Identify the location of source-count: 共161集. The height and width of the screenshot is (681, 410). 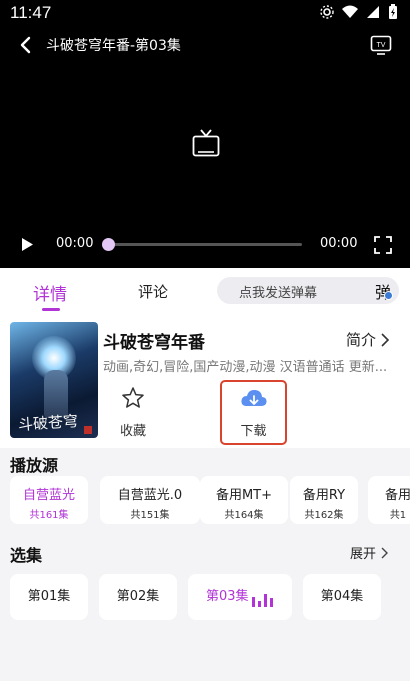
(49, 515).